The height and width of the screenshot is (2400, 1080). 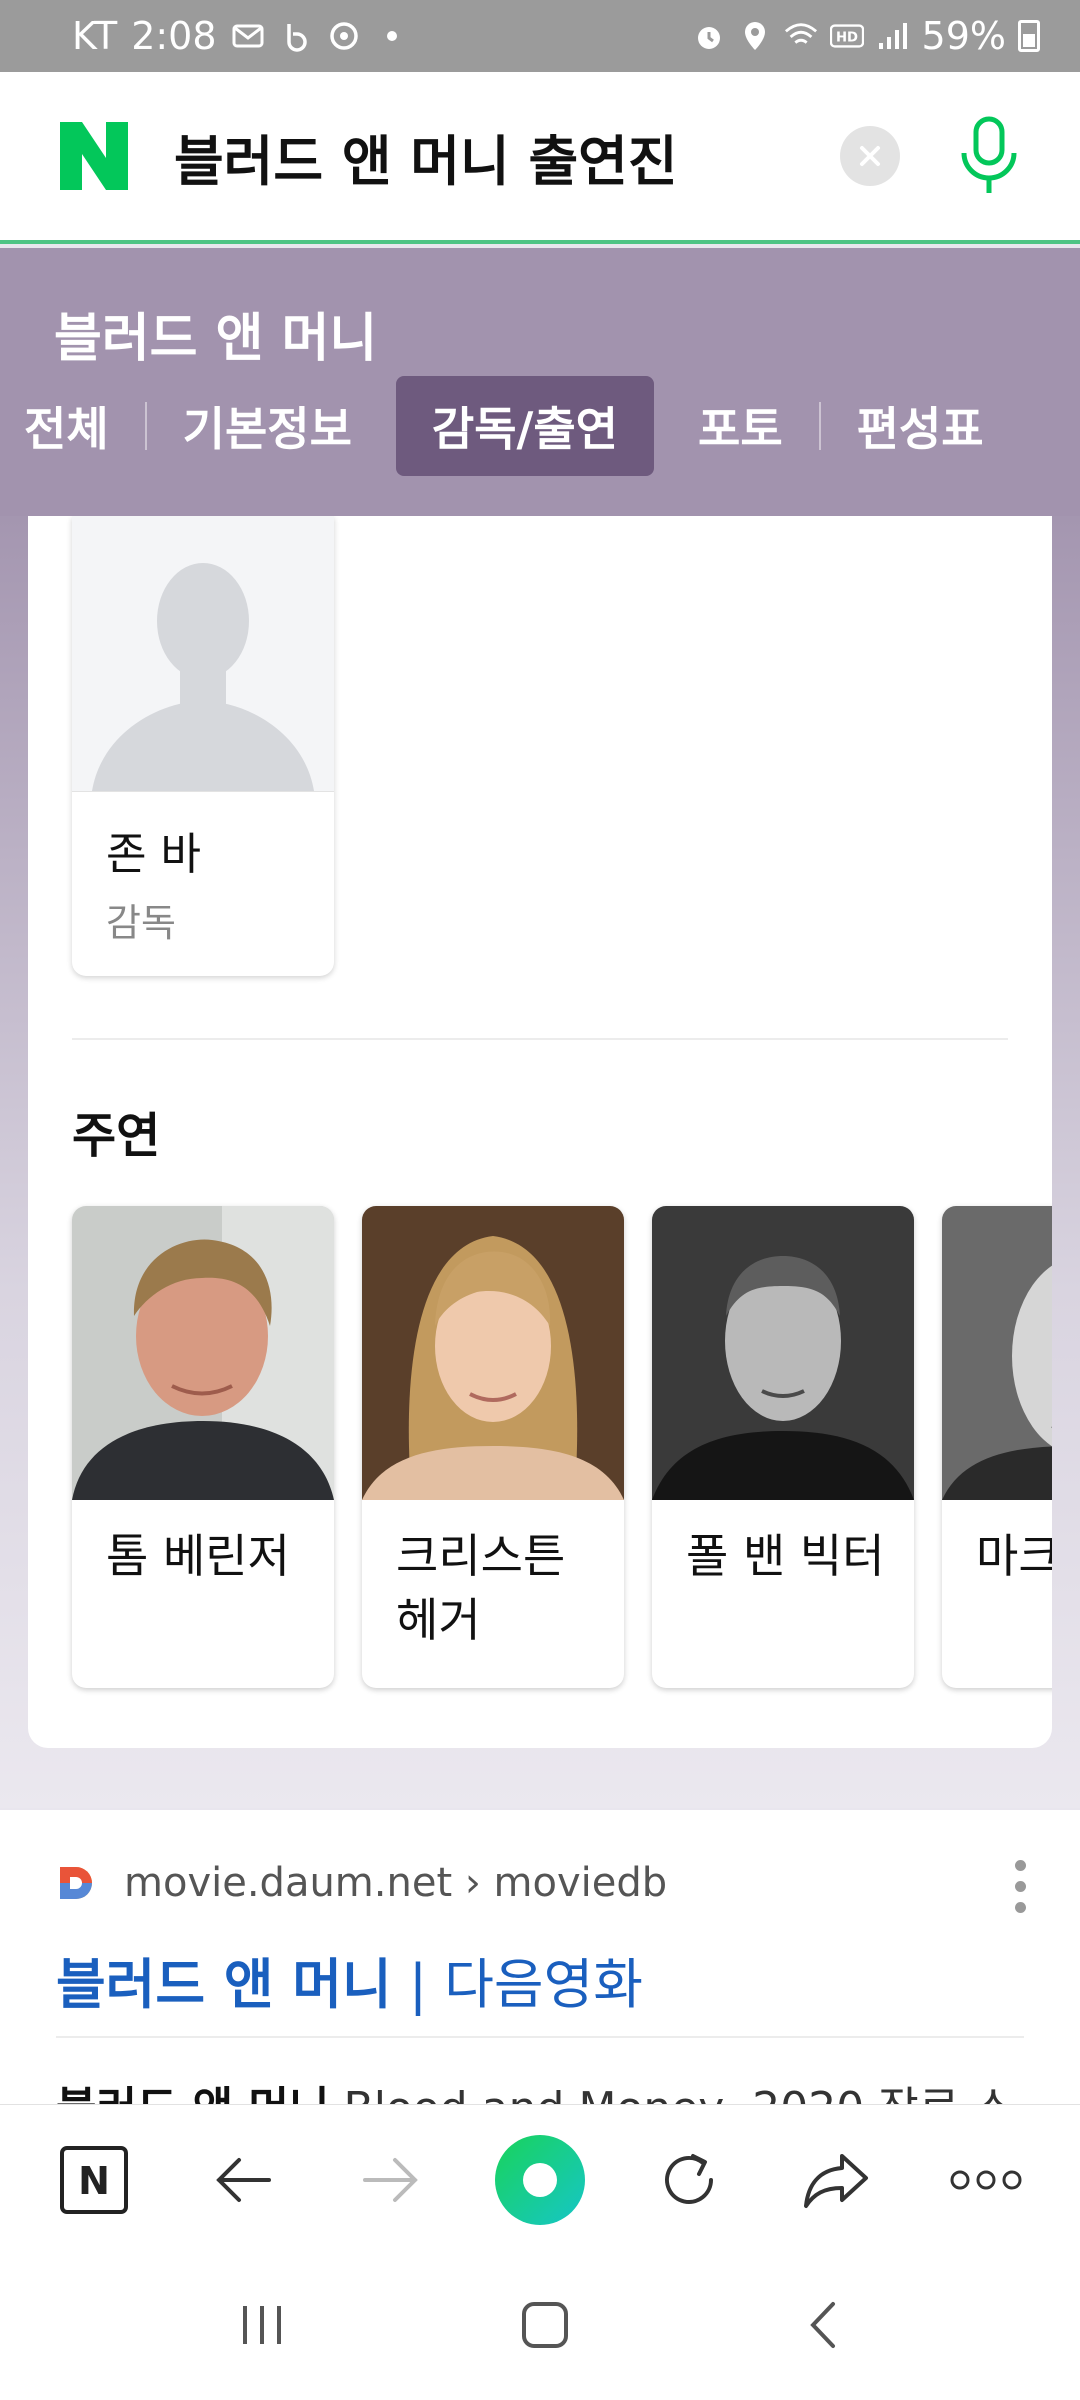 I want to click on microphone-icon, so click(x=989, y=154).